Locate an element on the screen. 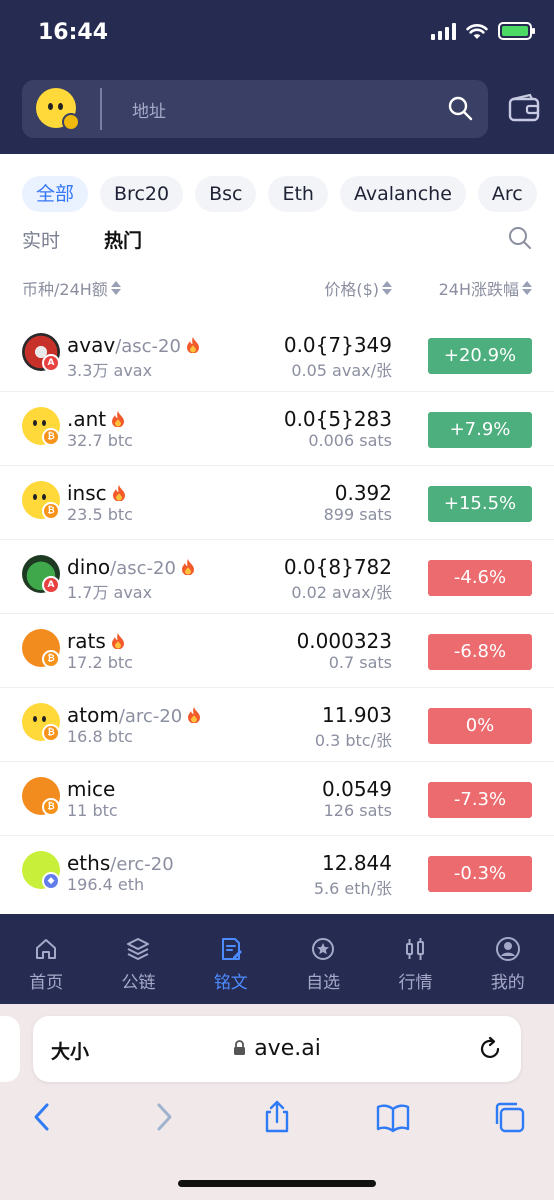 This screenshot has width=554, height=1200. nav-item-star: 自选 is located at coordinates (323, 959).